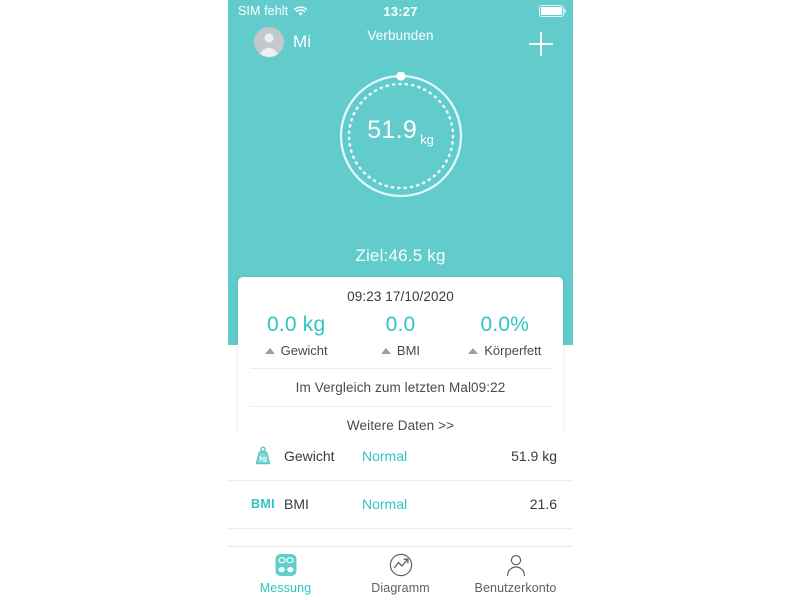 The width and height of the screenshot is (800, 600). I want to click on metric-koerperfett: 0.0% Körperfett, so click(505, 335).